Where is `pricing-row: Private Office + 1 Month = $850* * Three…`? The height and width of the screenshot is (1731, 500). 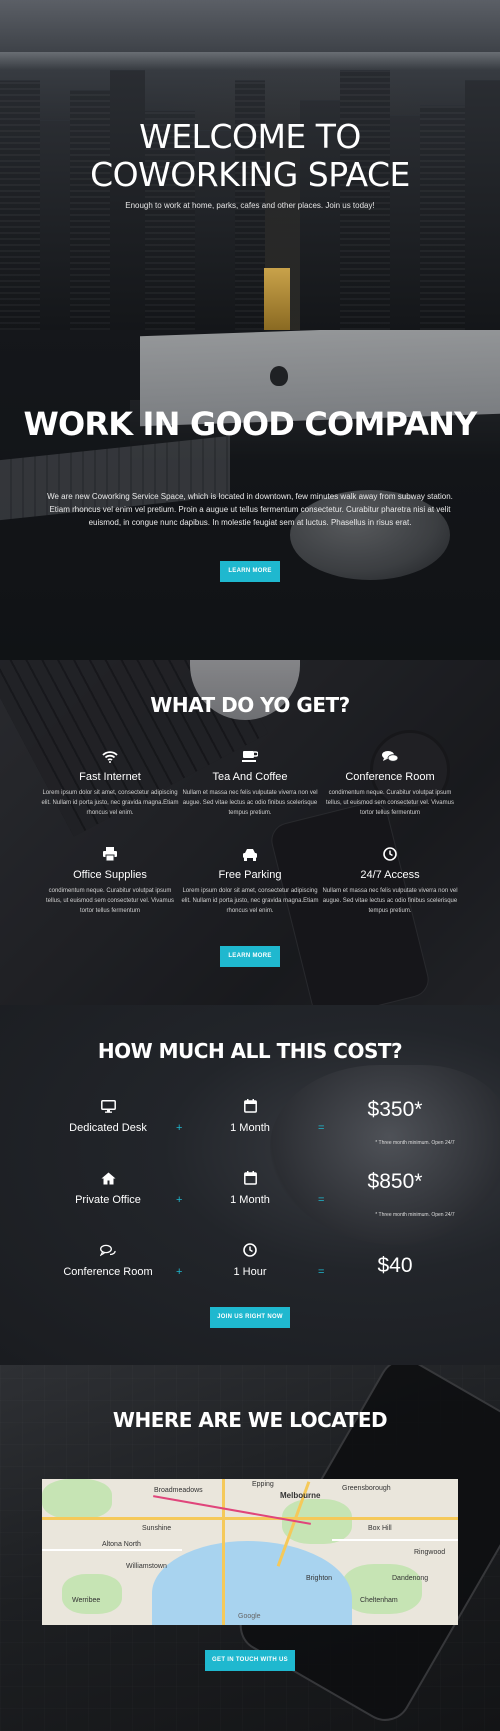
pricing-row: Private Office + 1 Month = $850* * Three… is located at coordinates (250, 1200).